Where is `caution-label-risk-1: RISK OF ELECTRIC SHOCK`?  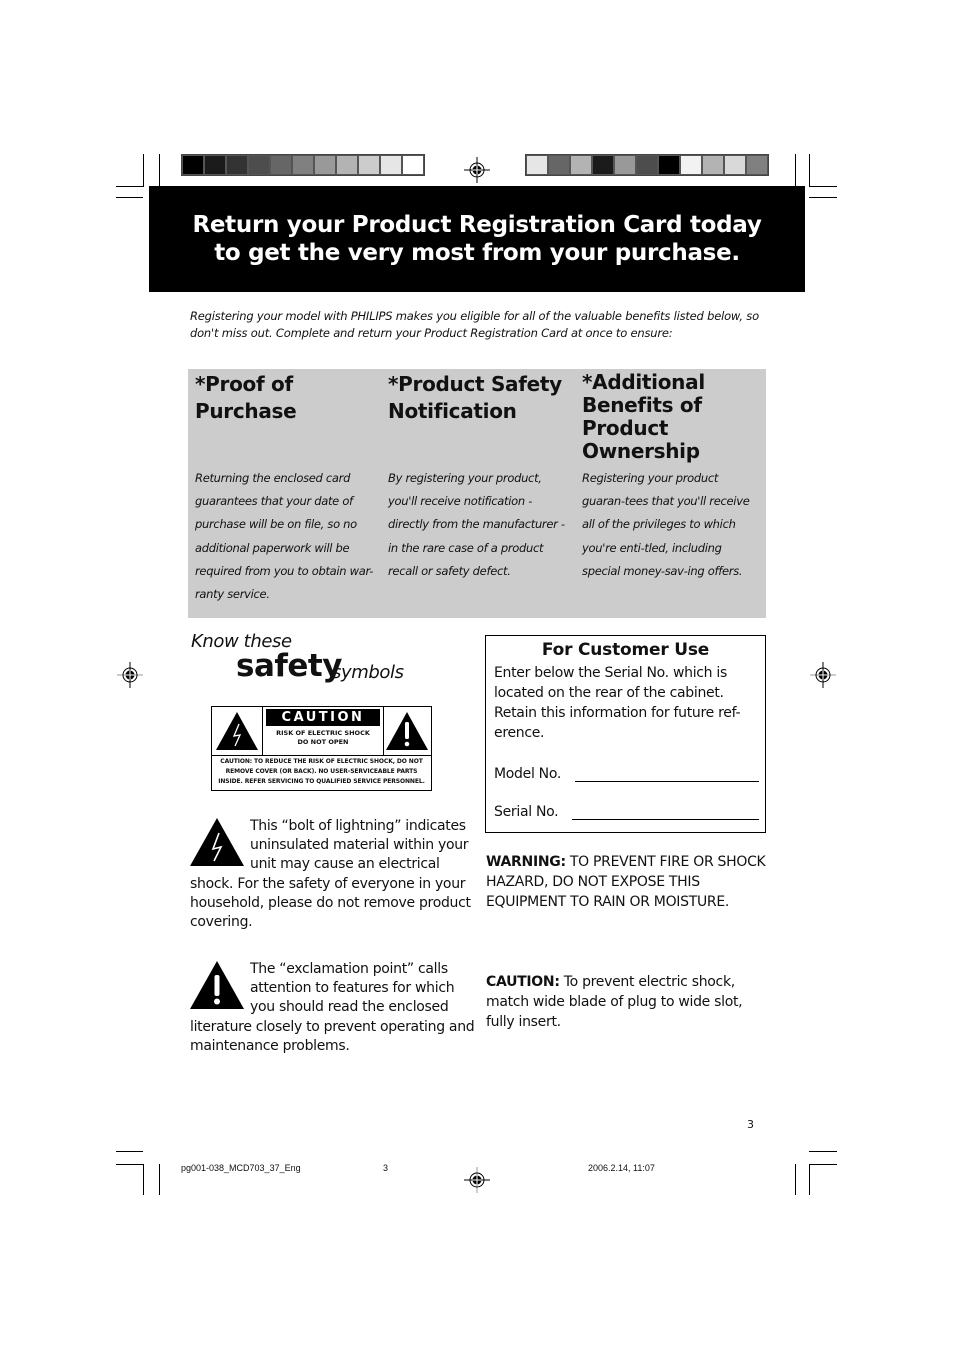 caution-label-risk-1: RISK OF ELECTRIC SHOCK is located at coordinates (323, 733).